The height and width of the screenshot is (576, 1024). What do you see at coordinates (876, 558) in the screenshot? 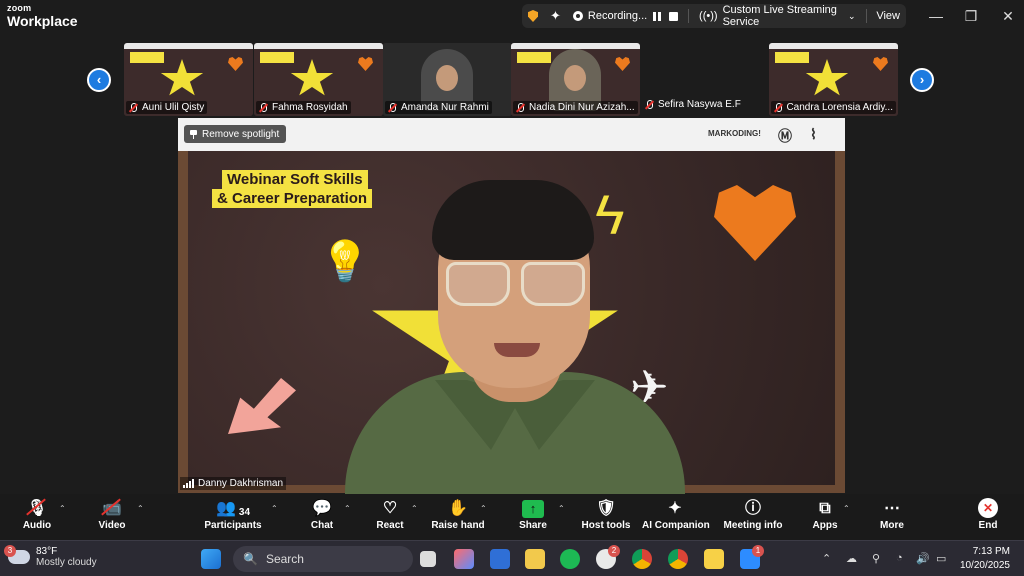
I see `location-icon: ⚲` at bounding box center [876, 558].